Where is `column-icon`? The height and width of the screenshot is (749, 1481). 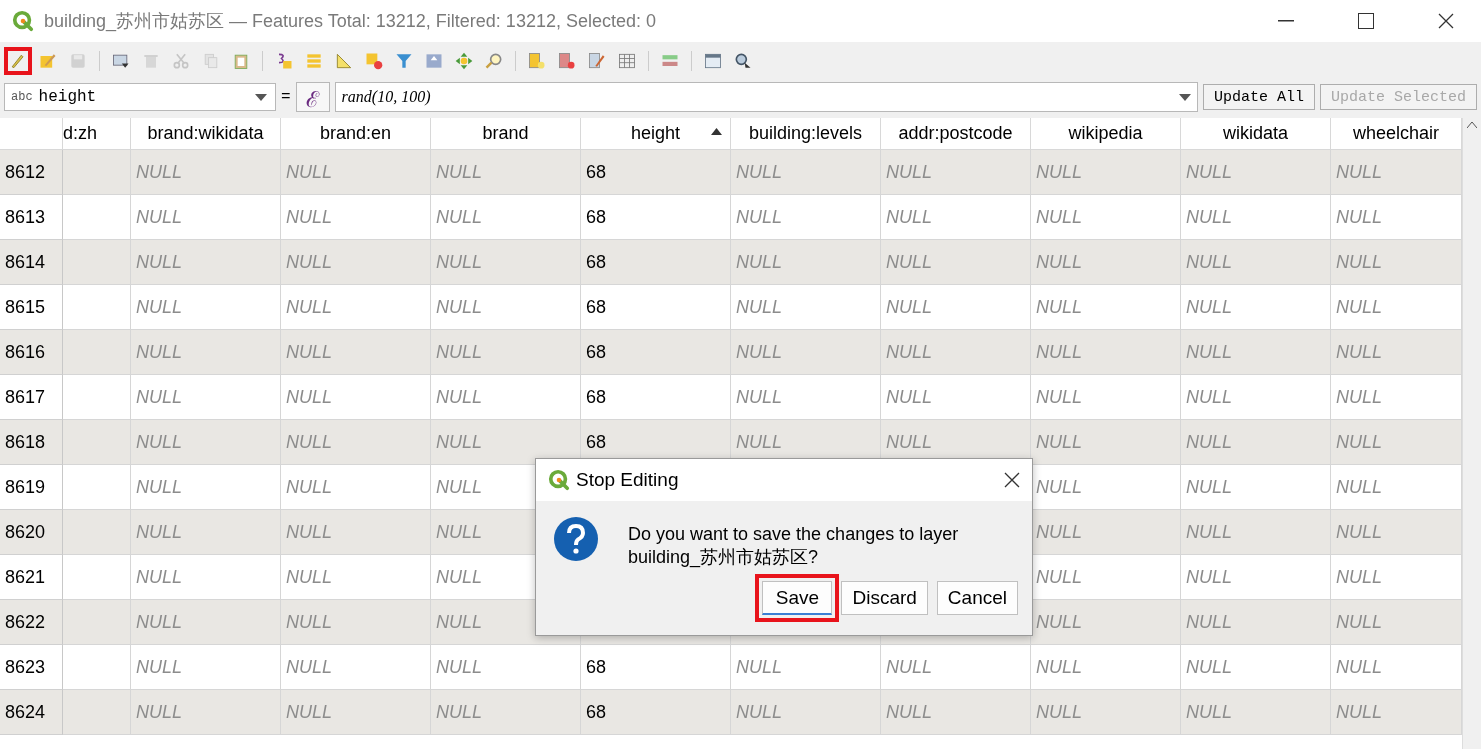 column-icon is located at coordinates (567, 61).